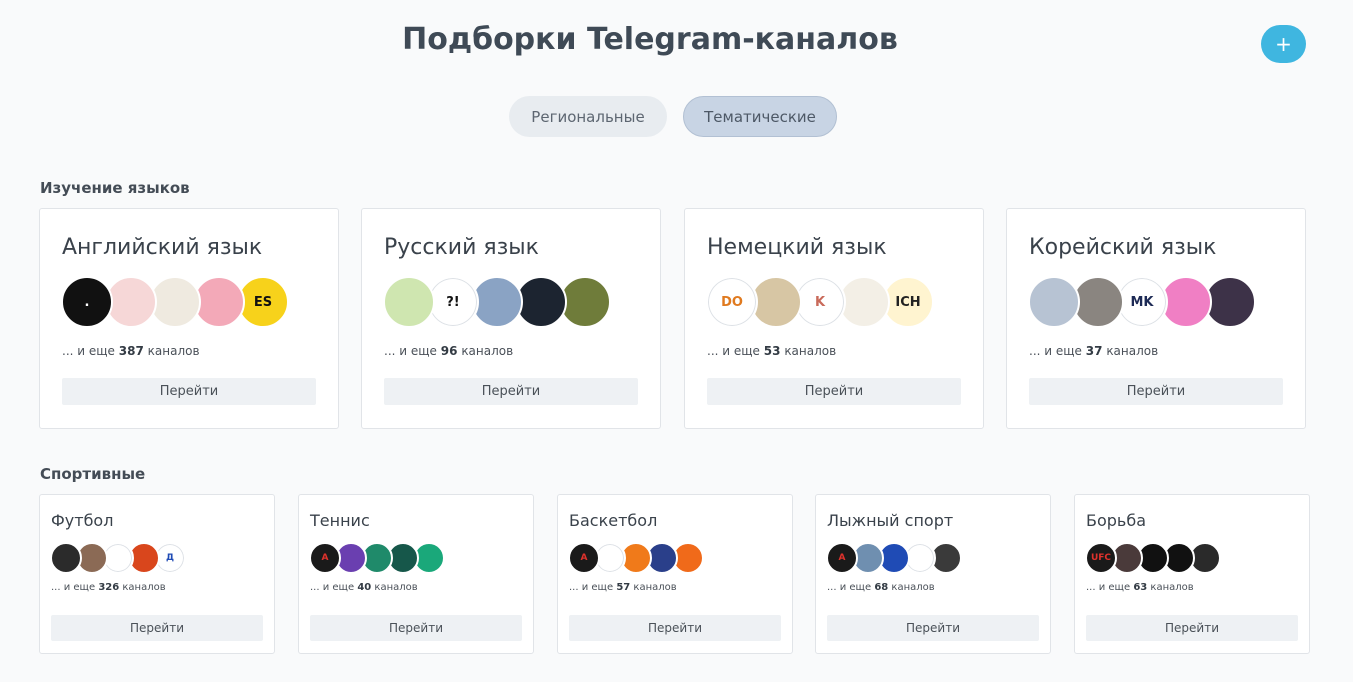  I want to click on avatar-stack: UFC, so click(1153, 558).